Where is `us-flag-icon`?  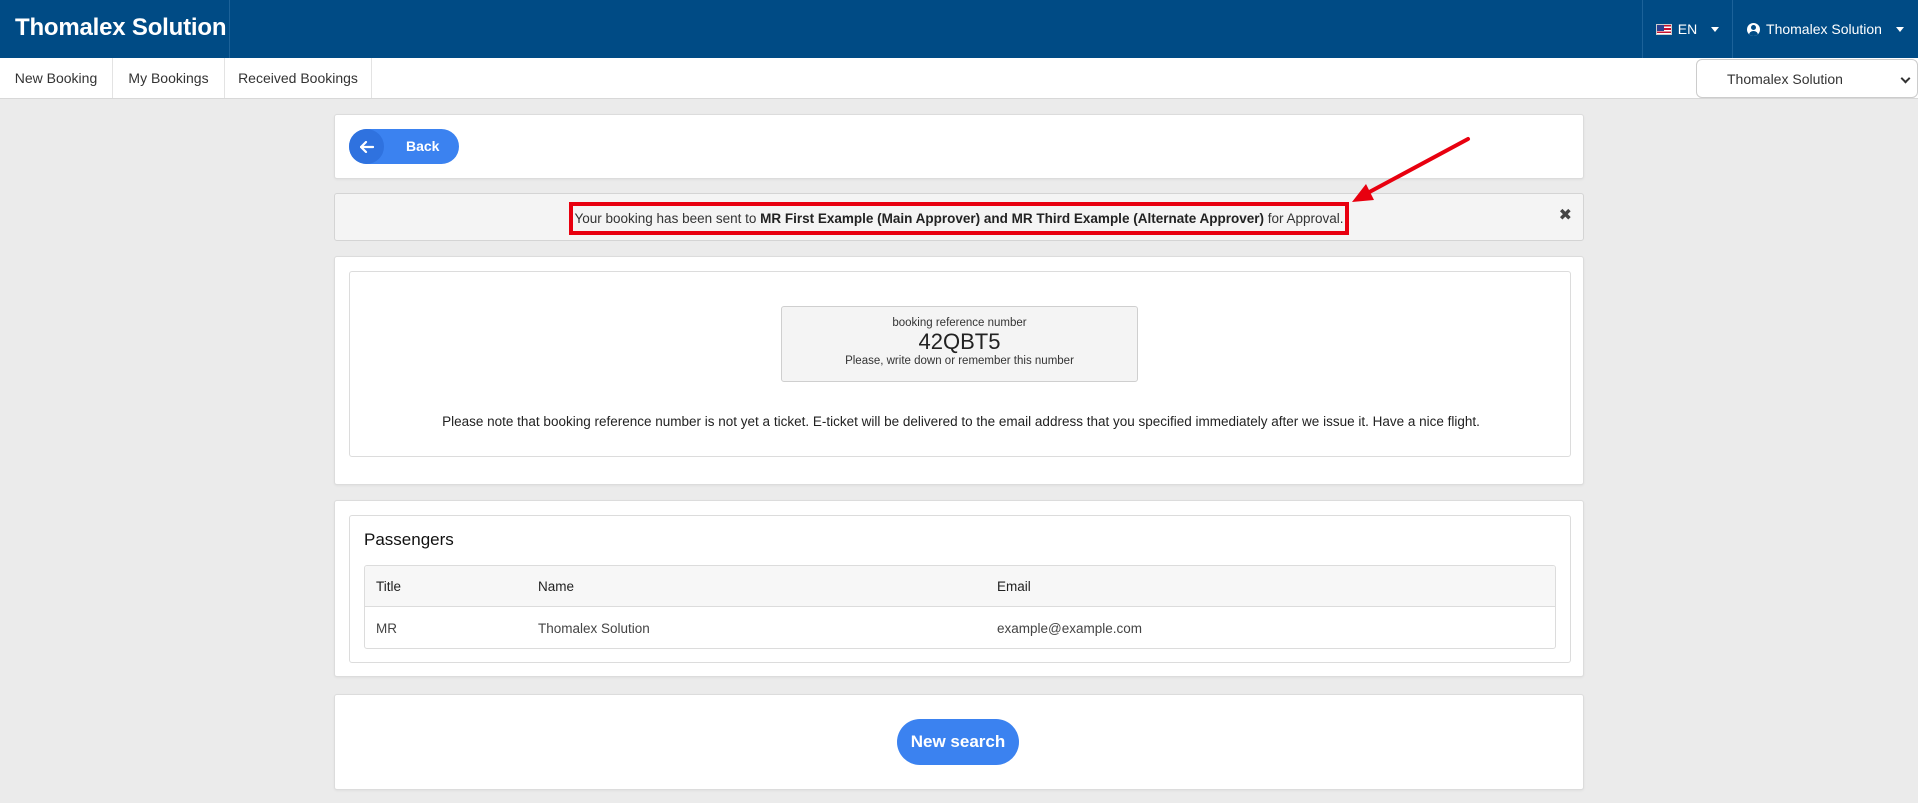 us-flag-icon is located at coordinates (1663, 29).